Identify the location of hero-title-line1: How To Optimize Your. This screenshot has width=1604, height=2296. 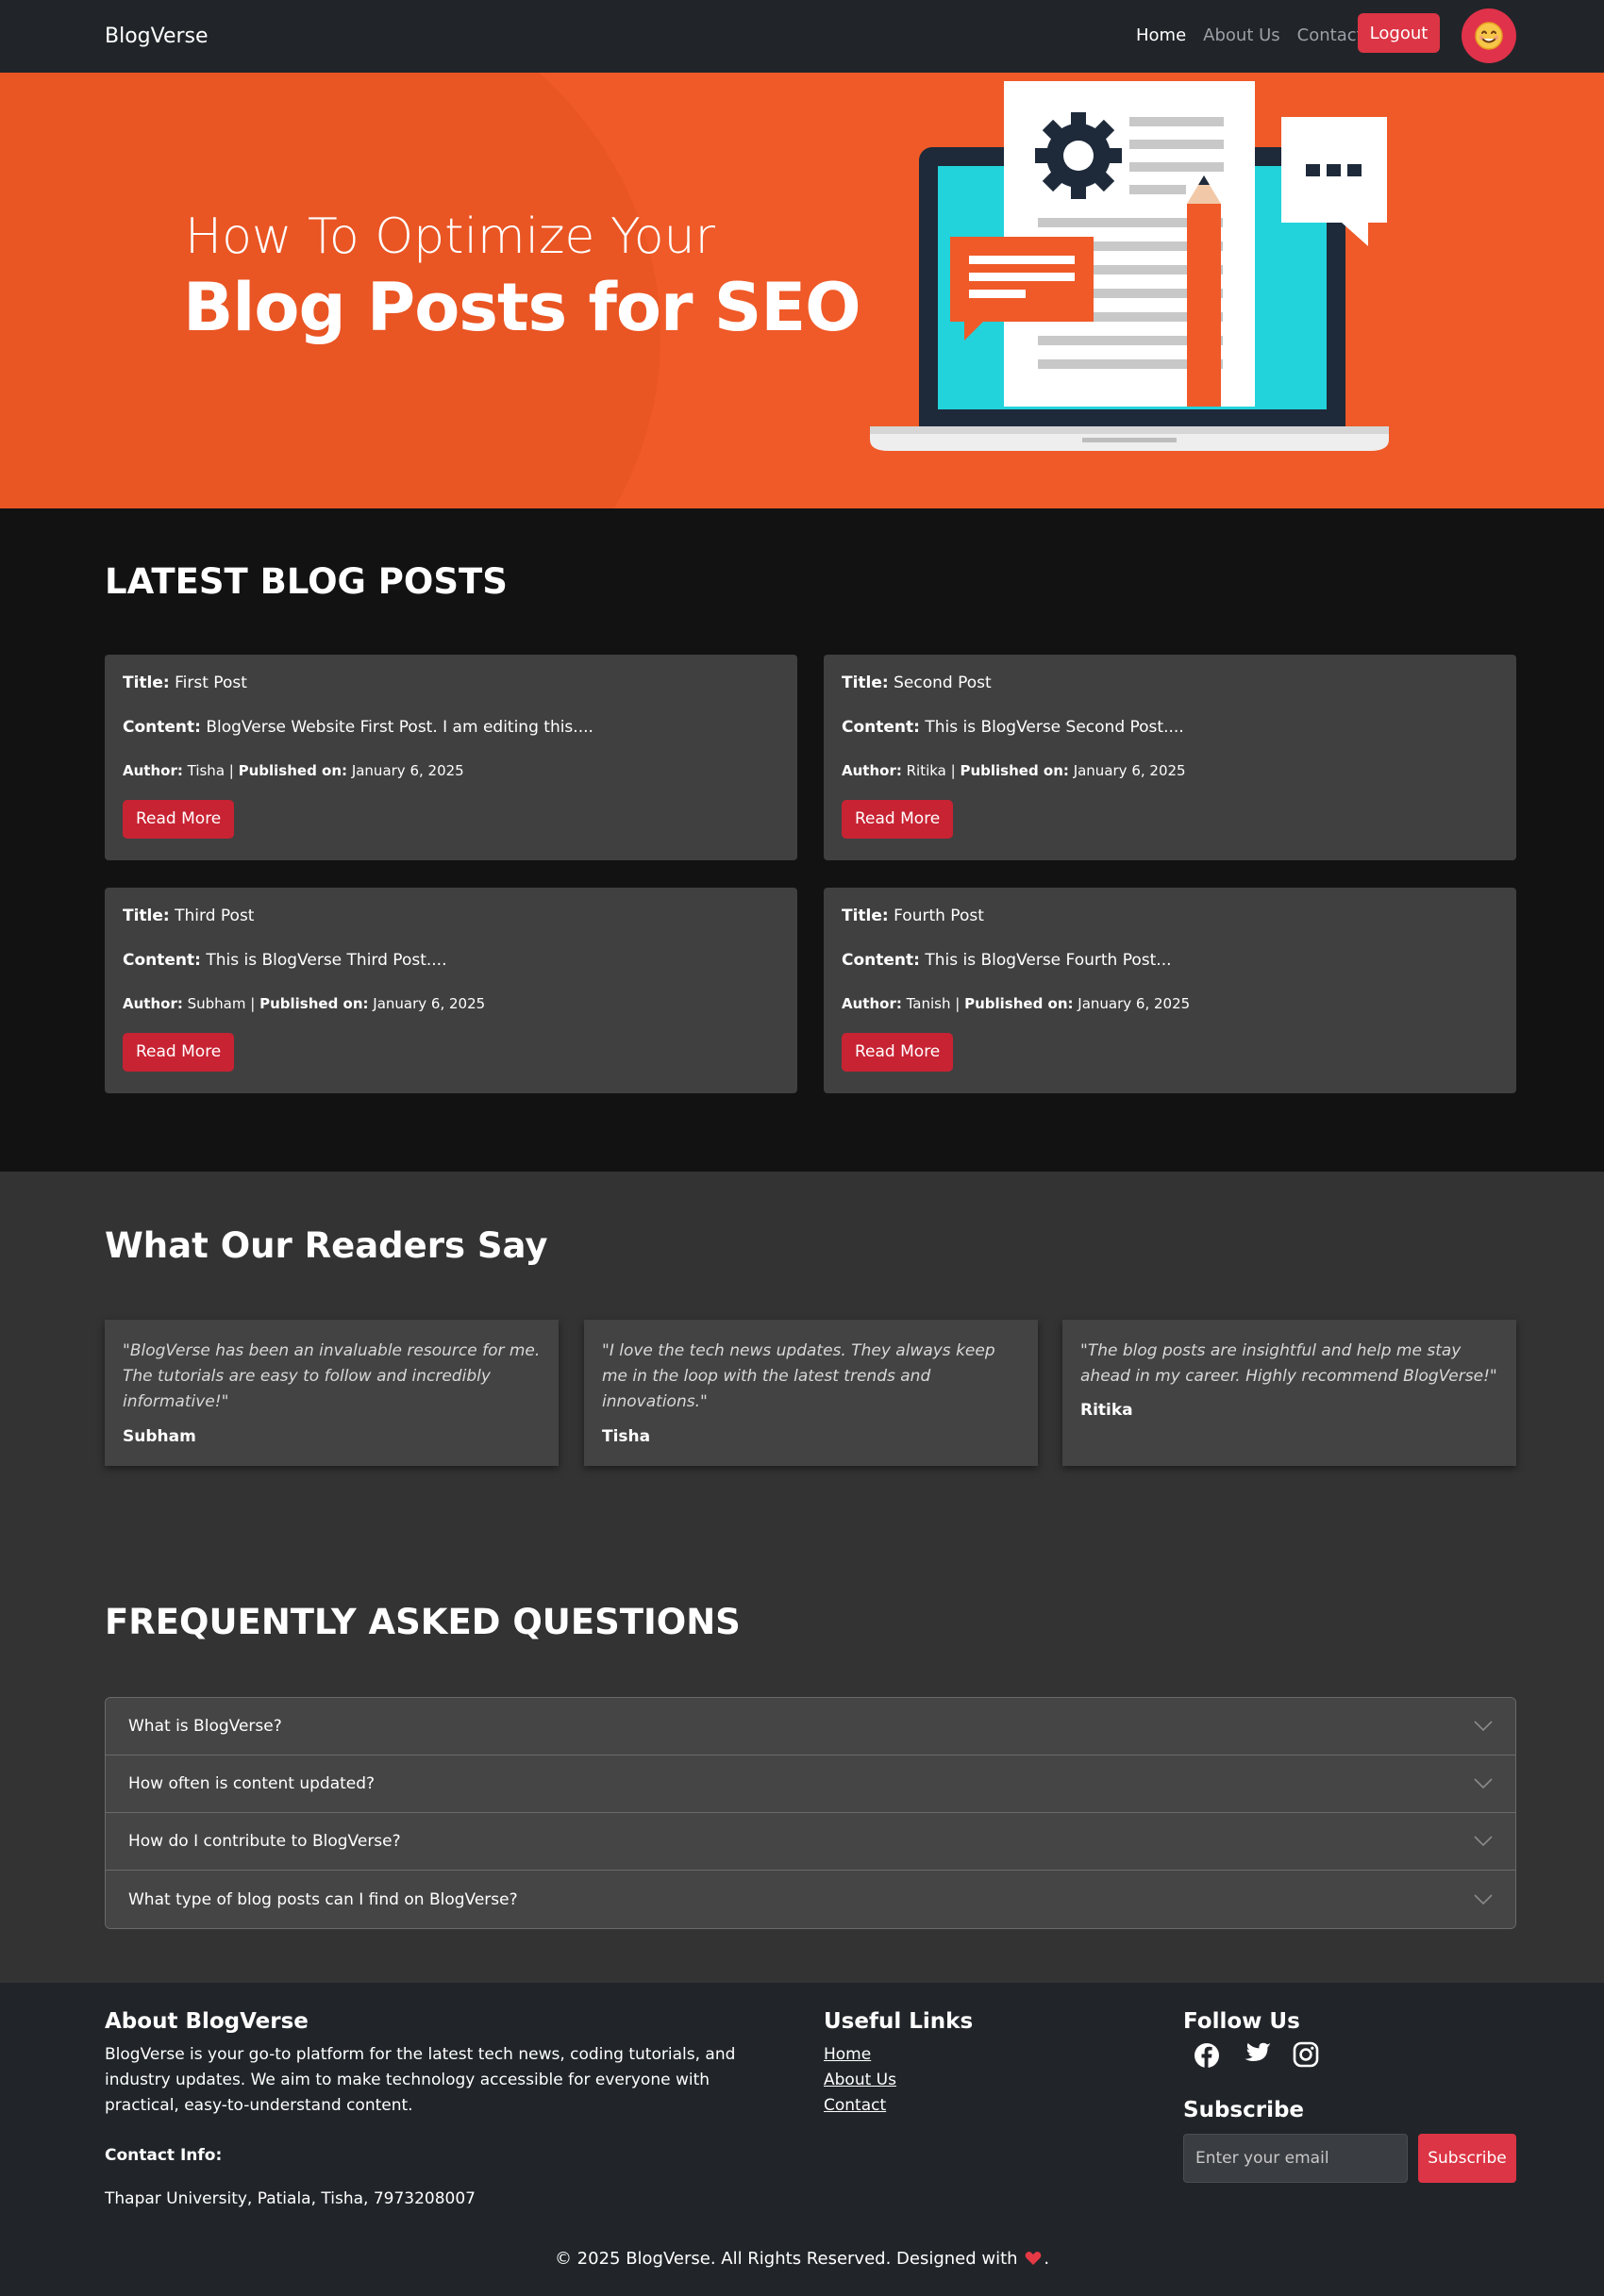
(450, 236).